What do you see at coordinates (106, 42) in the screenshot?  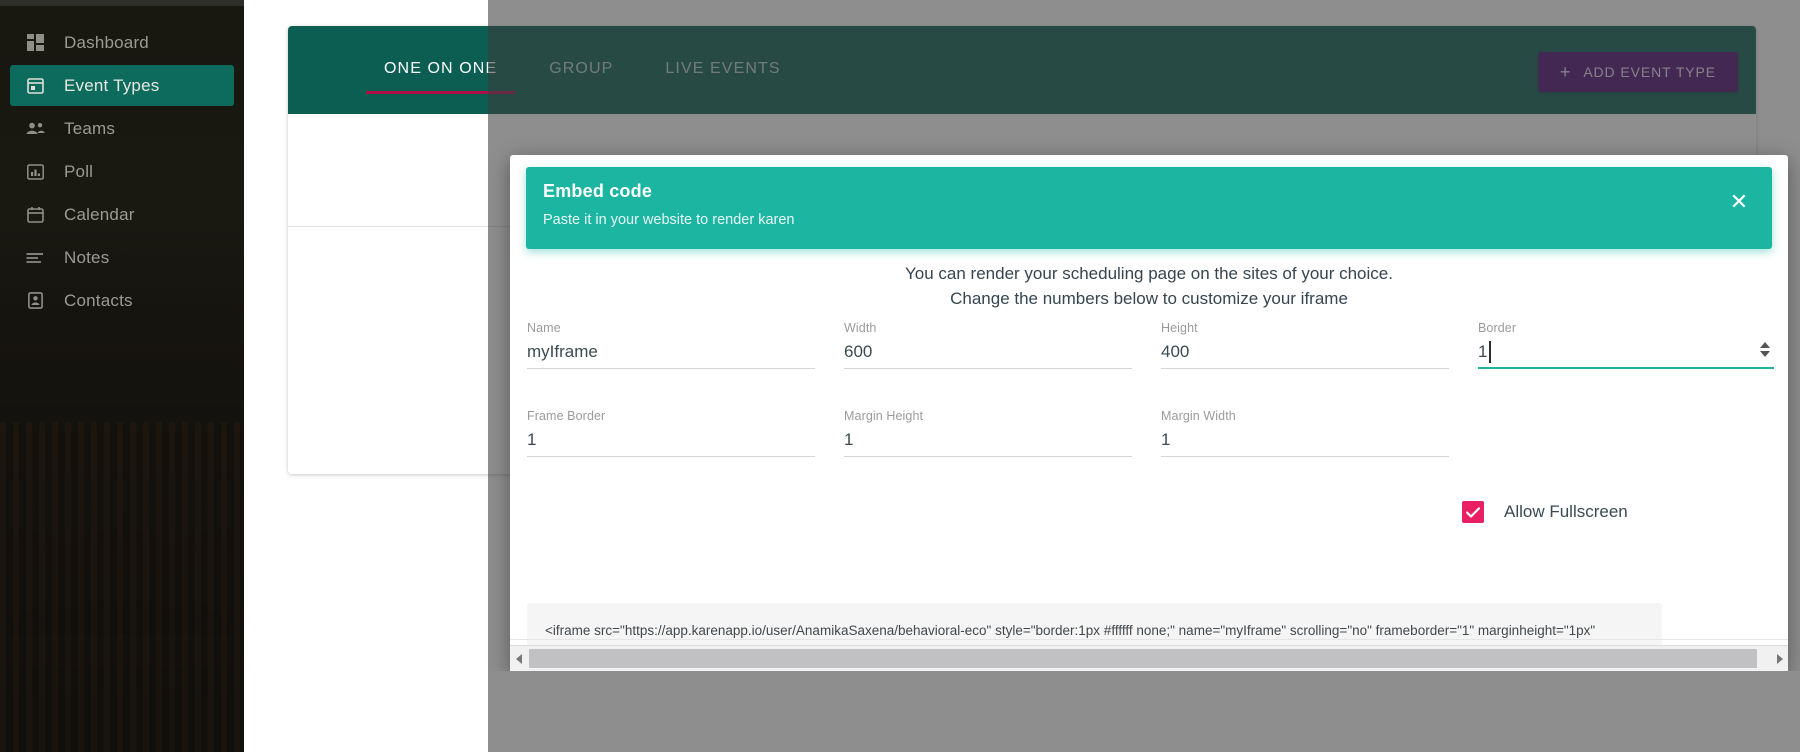 I see `sidebar-item-label: Dashboard` at bounding box center [106, 42].